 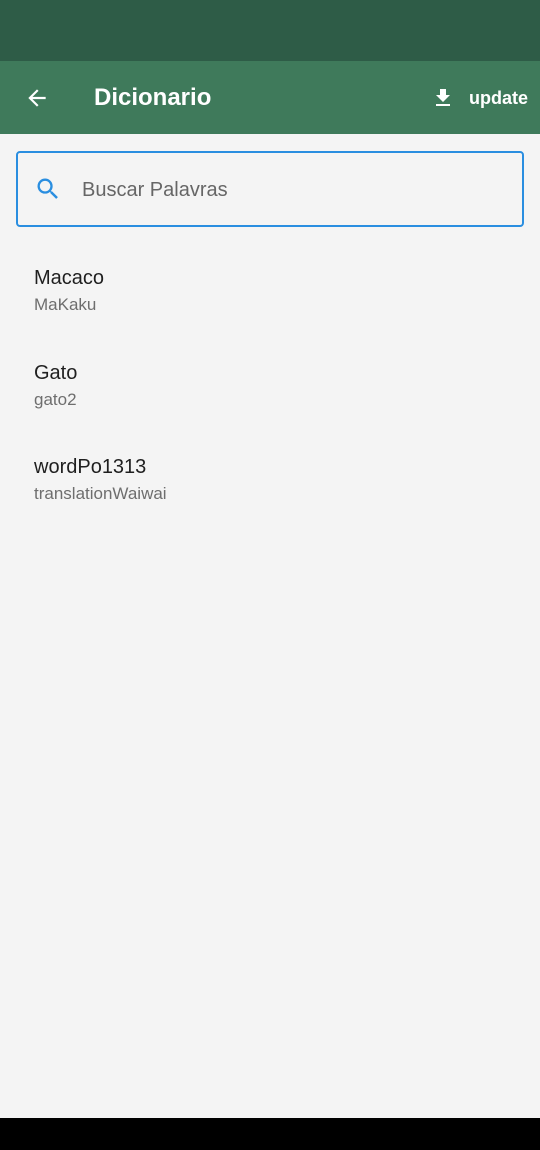 I want to click on search-icon, so click(x=48, y=189).